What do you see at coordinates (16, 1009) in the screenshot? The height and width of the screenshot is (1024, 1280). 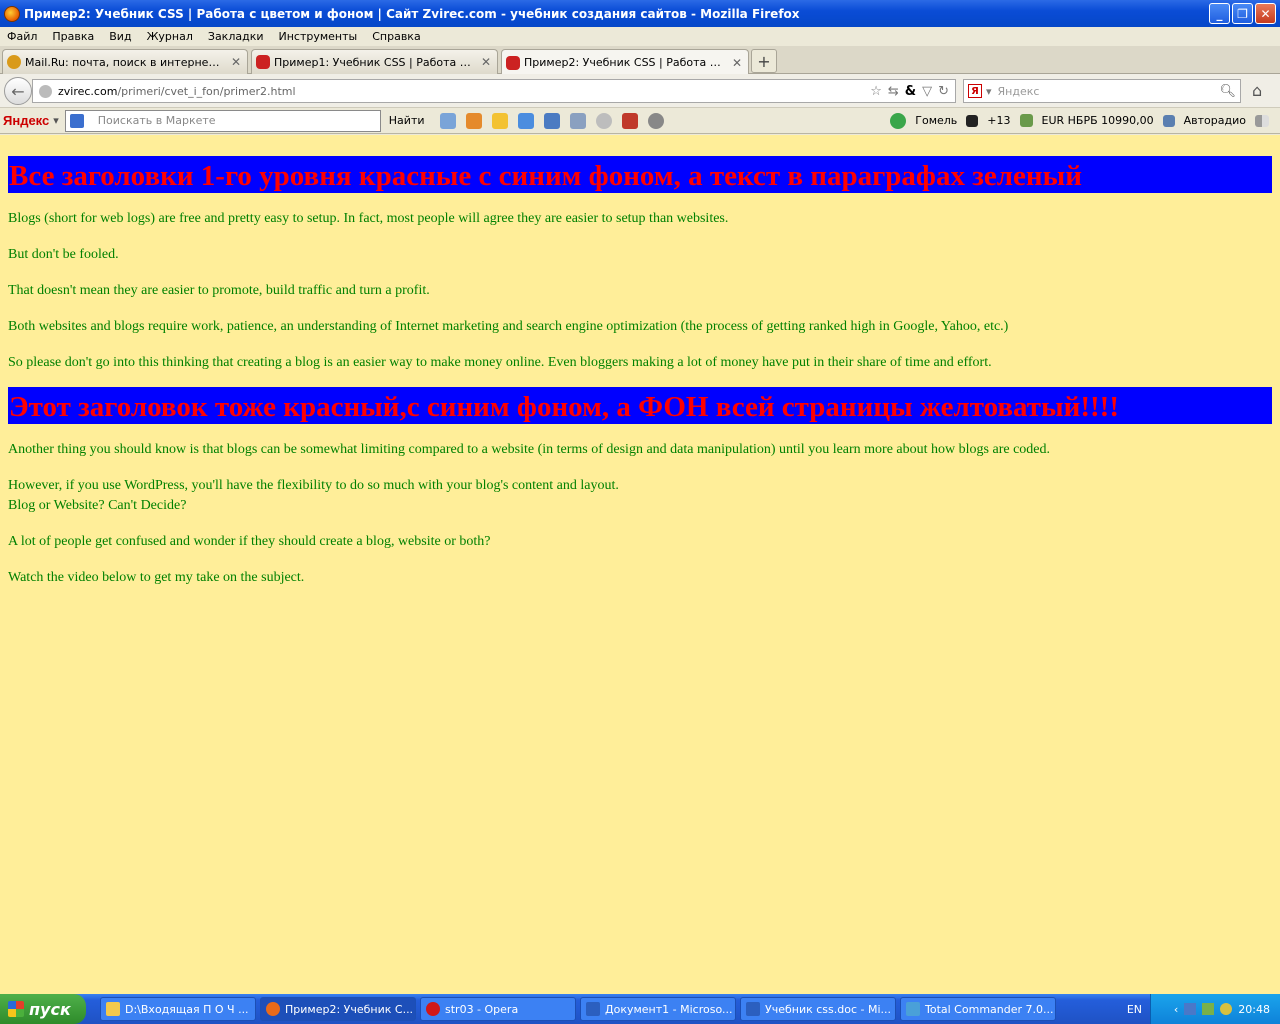 I see `windows-flag-icon` at bounding box center [16, 1009].